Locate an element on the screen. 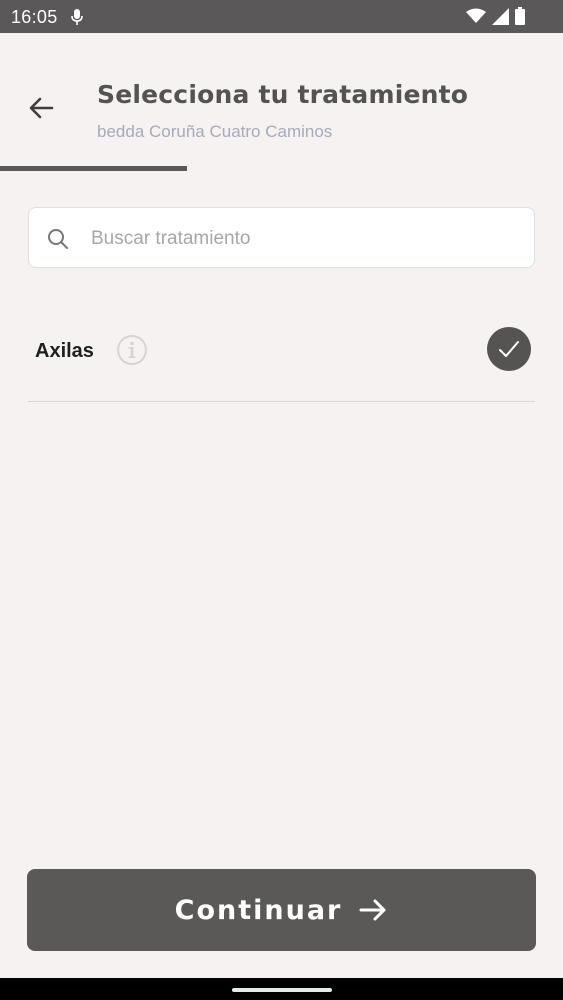 Image resolution: width=563 pixels, height=1000 pixels. wifi-icon is located at coordinates (476, 15).